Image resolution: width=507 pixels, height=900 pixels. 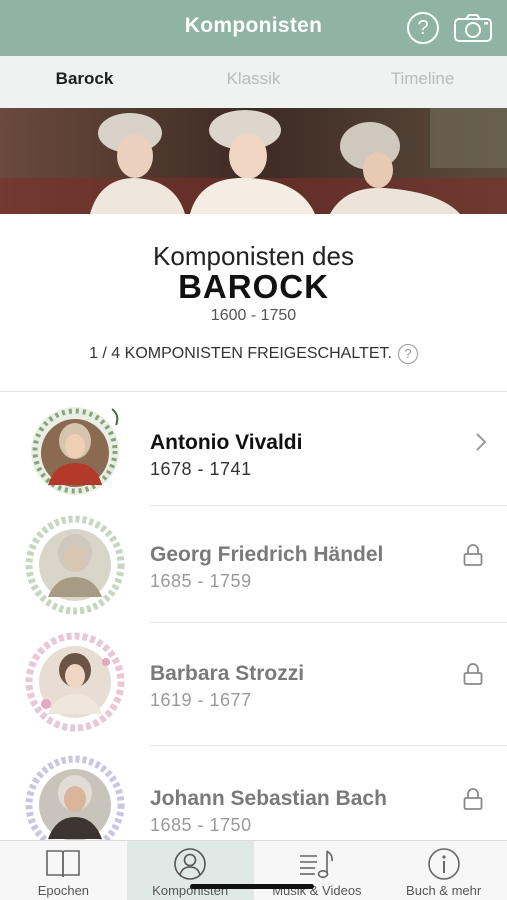 I want to click on composer-row-haendel: Georg Friedrich Händel 1685 - 1759, so click(x=253, y=566).